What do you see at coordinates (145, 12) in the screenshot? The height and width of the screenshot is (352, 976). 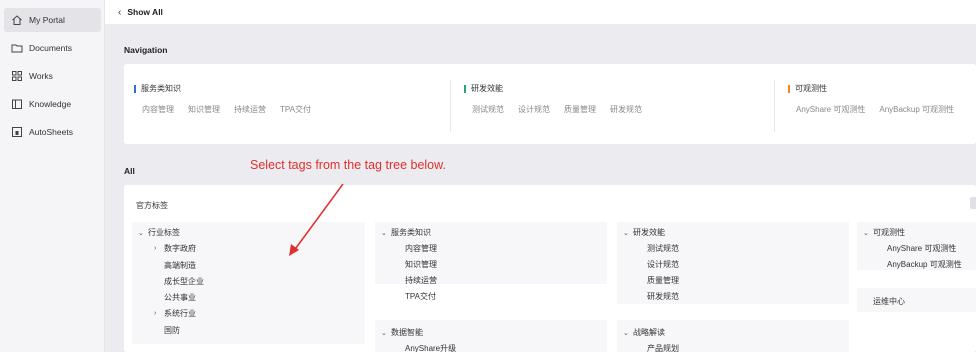 I see `show-all-link: Show All` at bounding box center [145, 12].